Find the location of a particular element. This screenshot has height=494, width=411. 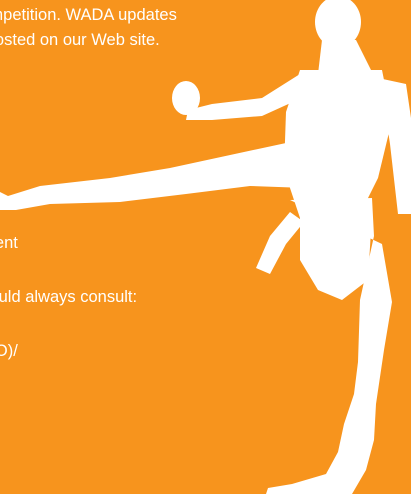

belt-tail-shape is located at coordinates (280, 243).